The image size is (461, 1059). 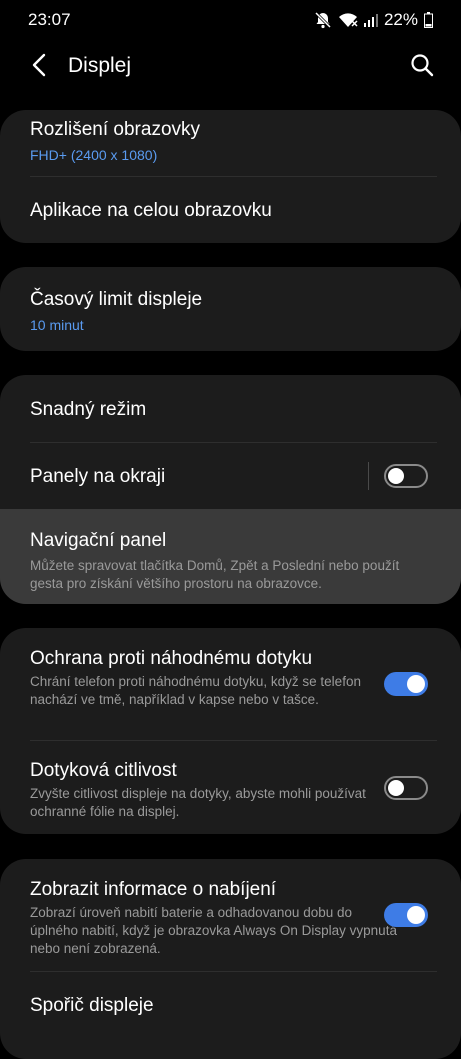 I want to click on timeout-item: Časový limit displeje 10 minut, so click(x=230, y=309).